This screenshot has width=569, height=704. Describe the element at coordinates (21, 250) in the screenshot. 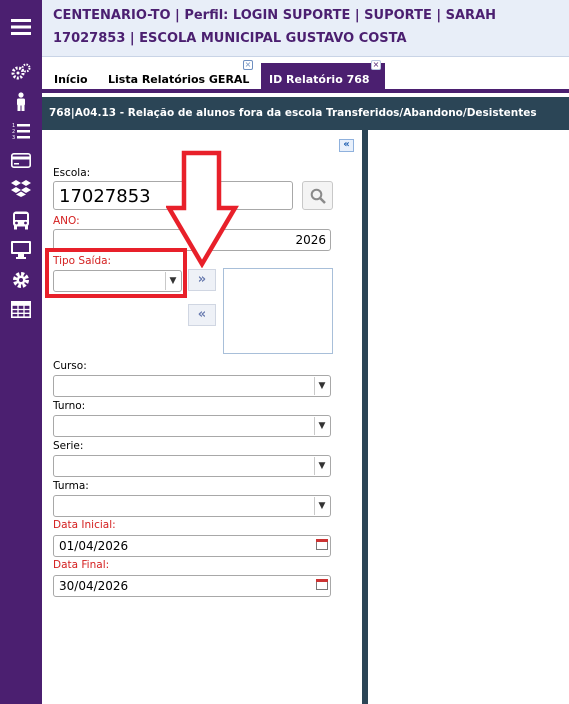

I see `monitor-icon` at that location.